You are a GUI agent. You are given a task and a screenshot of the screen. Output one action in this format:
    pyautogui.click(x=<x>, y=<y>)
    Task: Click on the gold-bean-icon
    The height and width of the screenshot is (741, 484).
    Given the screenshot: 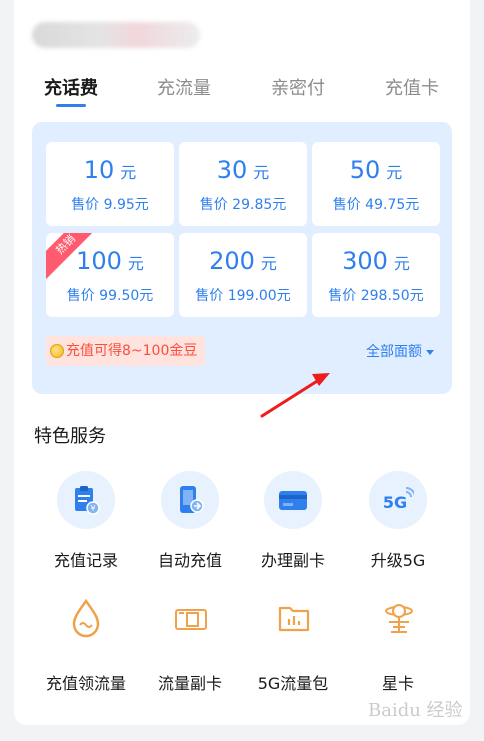 What is the action you would take?
    pyautogui.click(x=57, y=351)
    